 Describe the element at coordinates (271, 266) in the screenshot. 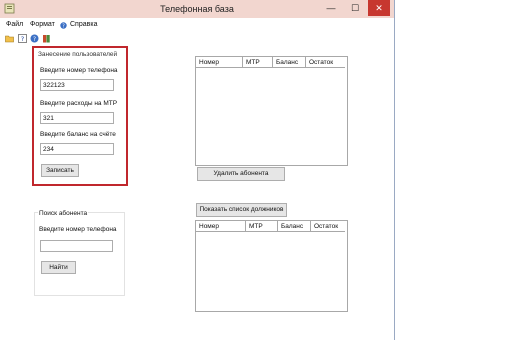

I see `debtors-grid: Номер МТР Баланс Остаток` at that location.